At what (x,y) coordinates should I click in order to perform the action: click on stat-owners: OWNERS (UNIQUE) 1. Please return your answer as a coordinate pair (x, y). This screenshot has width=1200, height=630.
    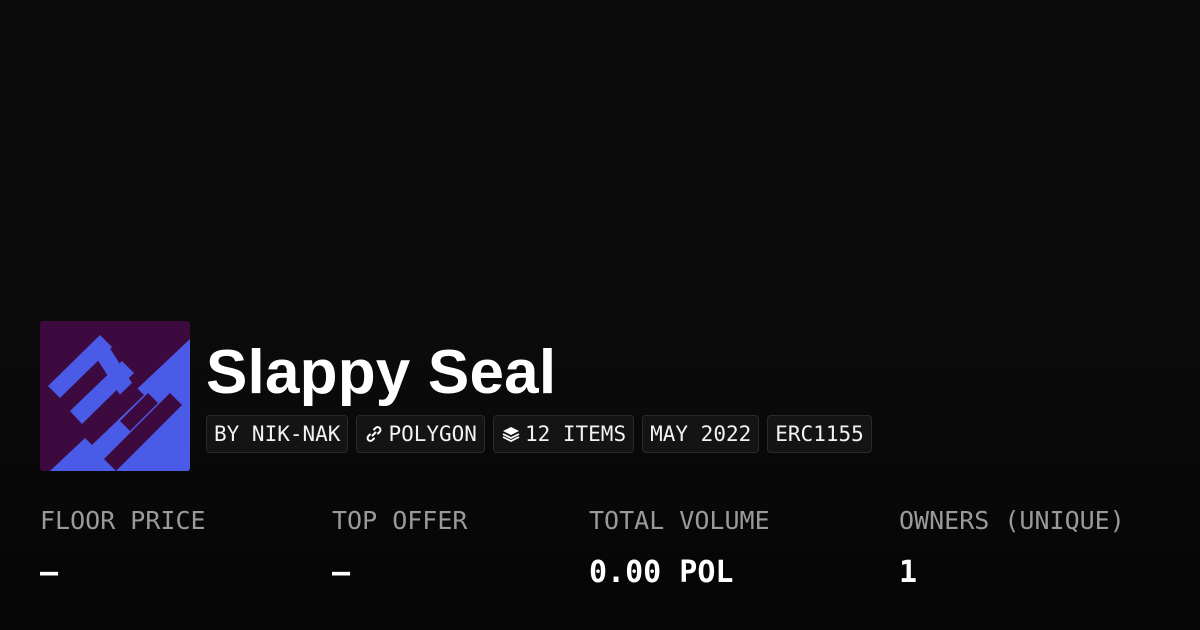
    Looking at the image, I should click on (1012, 548).